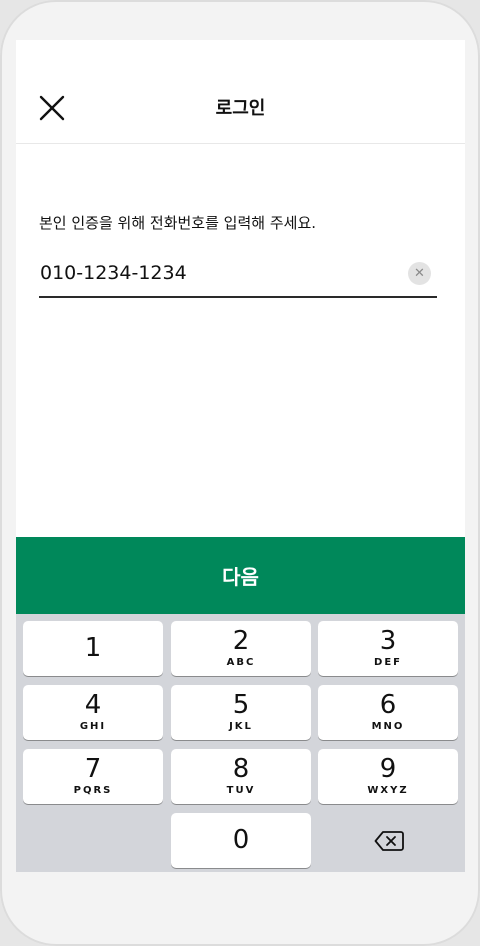 This screenshot has height=946, width=480. Describe the element at coordinates (241, 769) in the screenshot. I see `key-digit: 8` at that location.